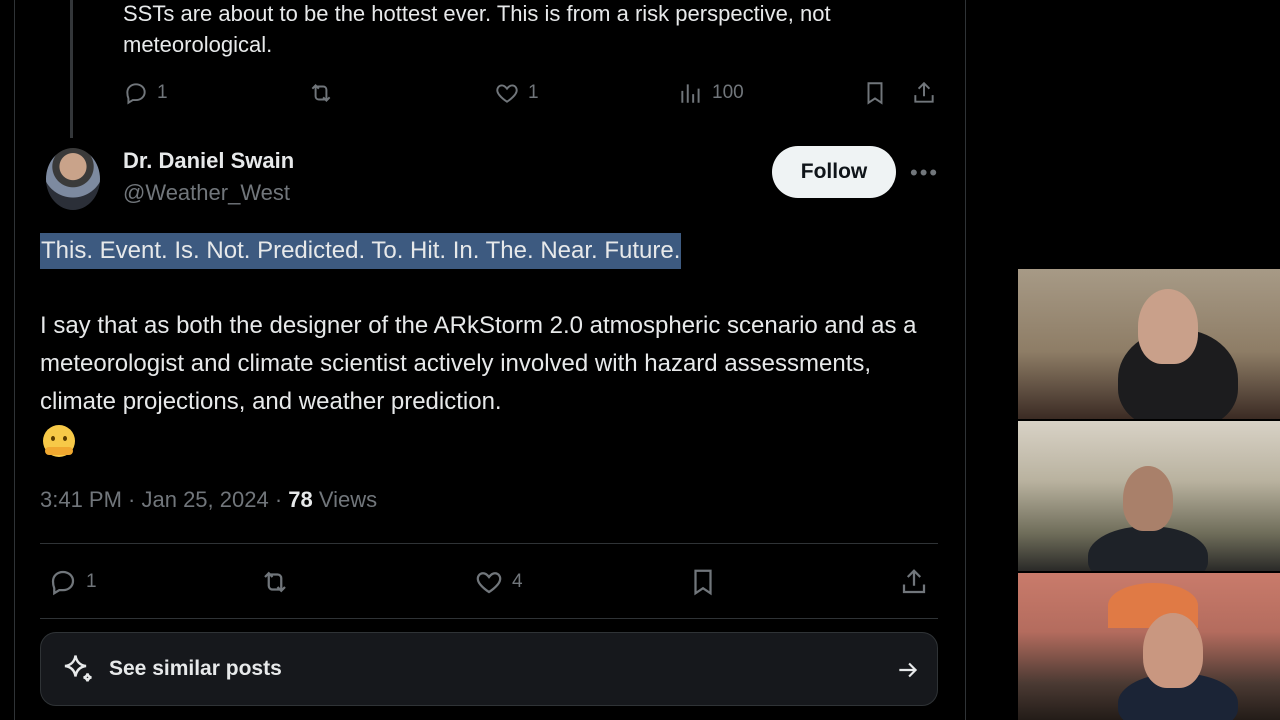 Image resolution: width=1280 pixels, height=720 pixels. I want to click on post-metadata: 3:41 PM · Jan 25, 2024 · 78 Views, so click(208, 500).